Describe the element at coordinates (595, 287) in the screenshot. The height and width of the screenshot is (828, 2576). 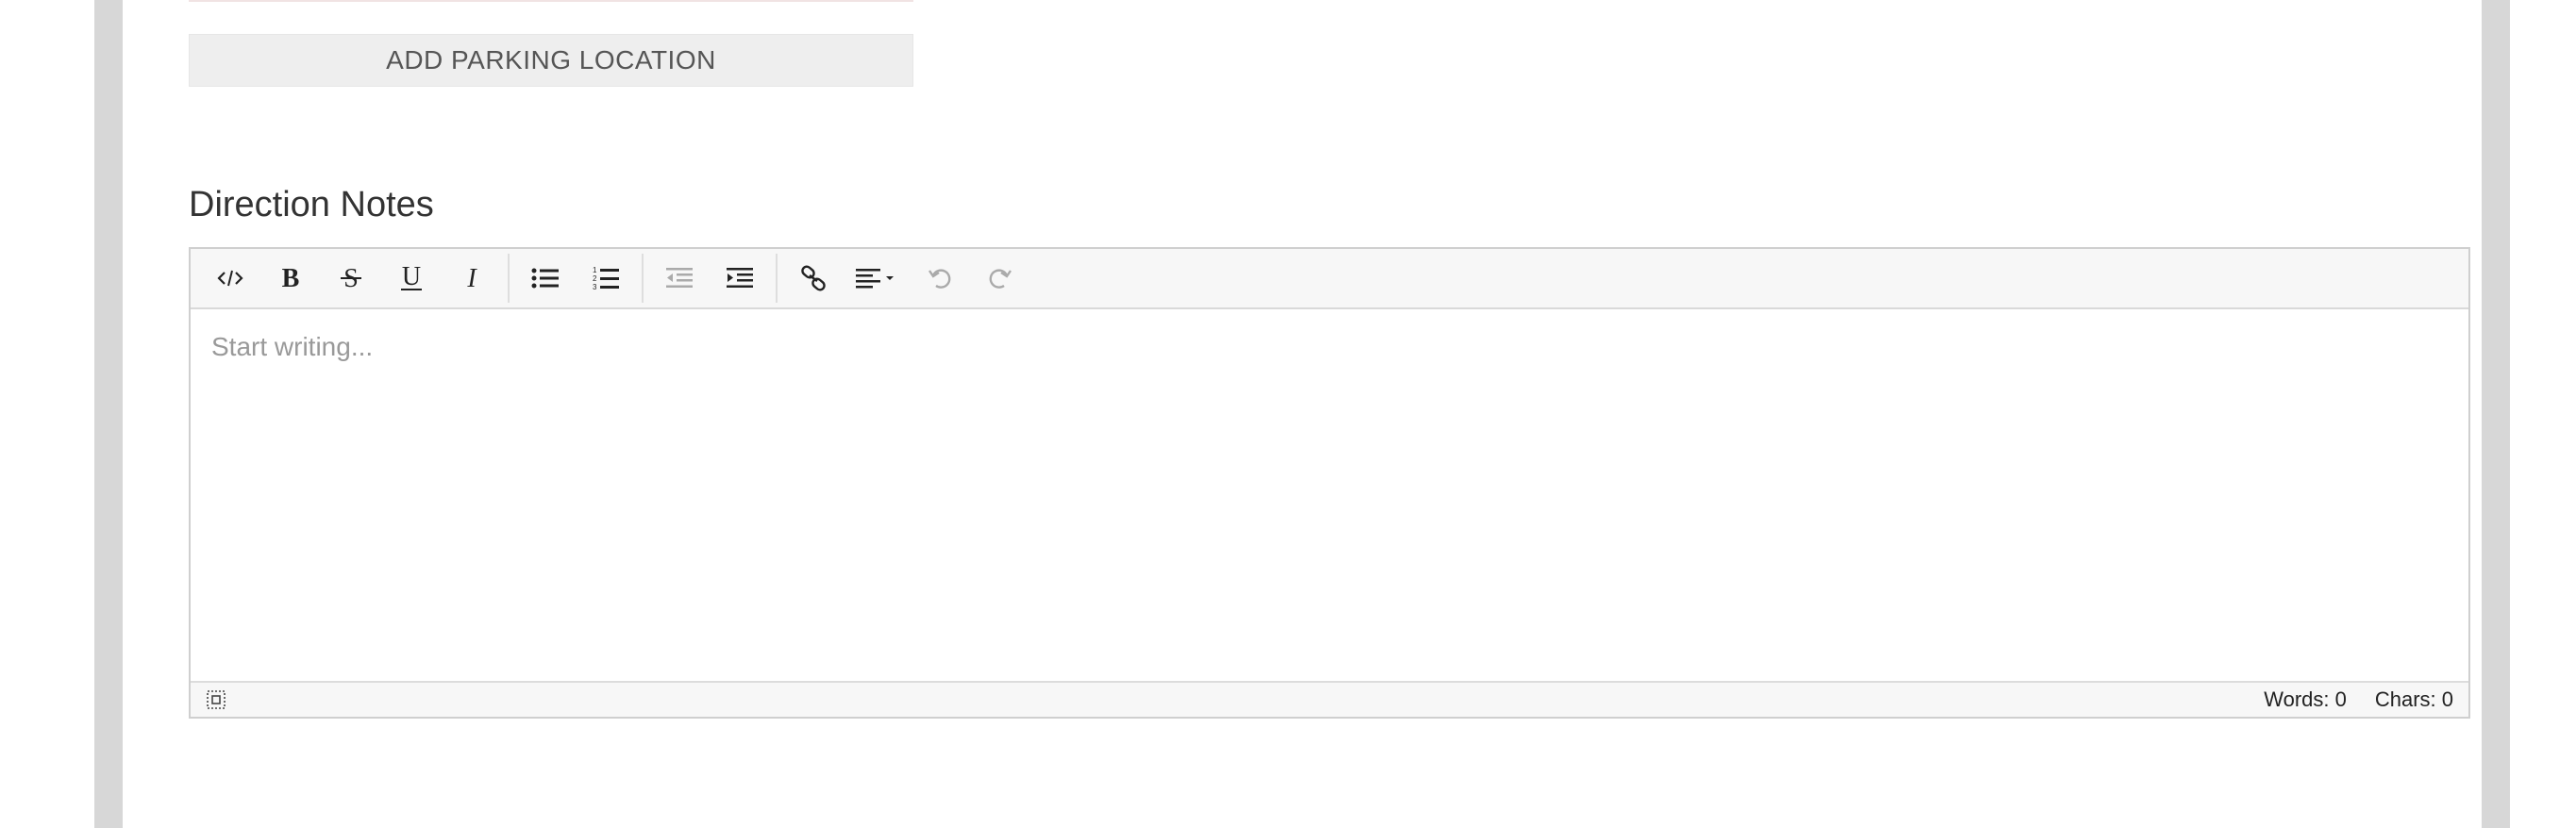
I see `svg-text: 3` at that location.